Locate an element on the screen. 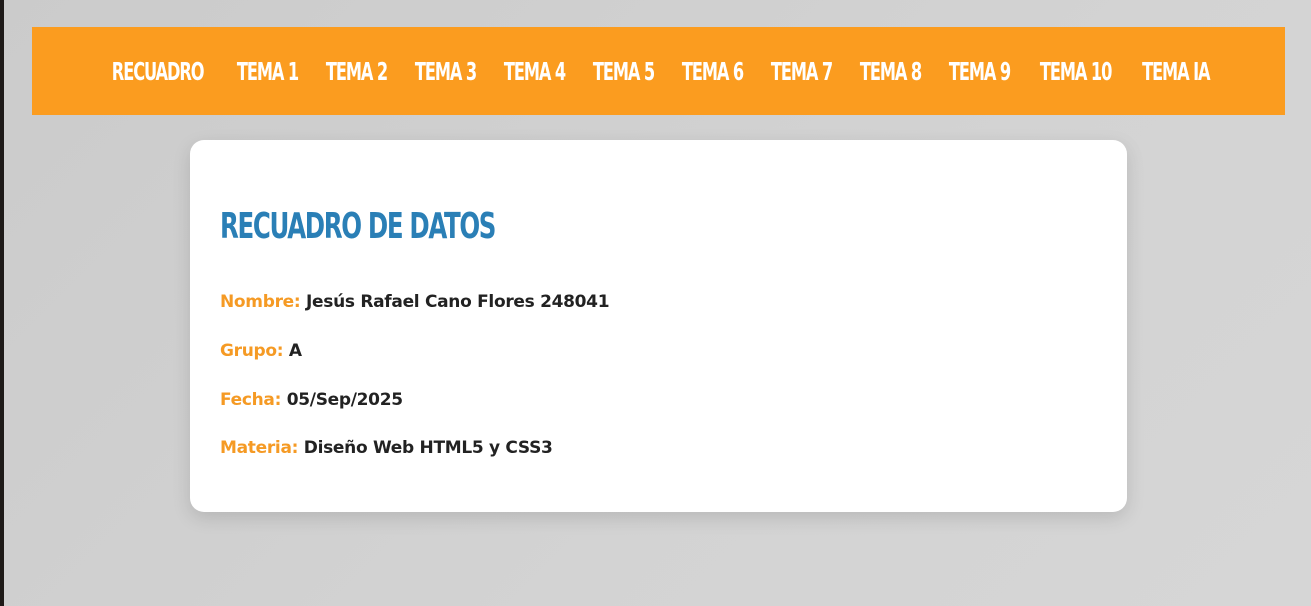  field-materia: Materia: Diseño Web HTML5 y CSS3 is located at coordinates (386, 448).